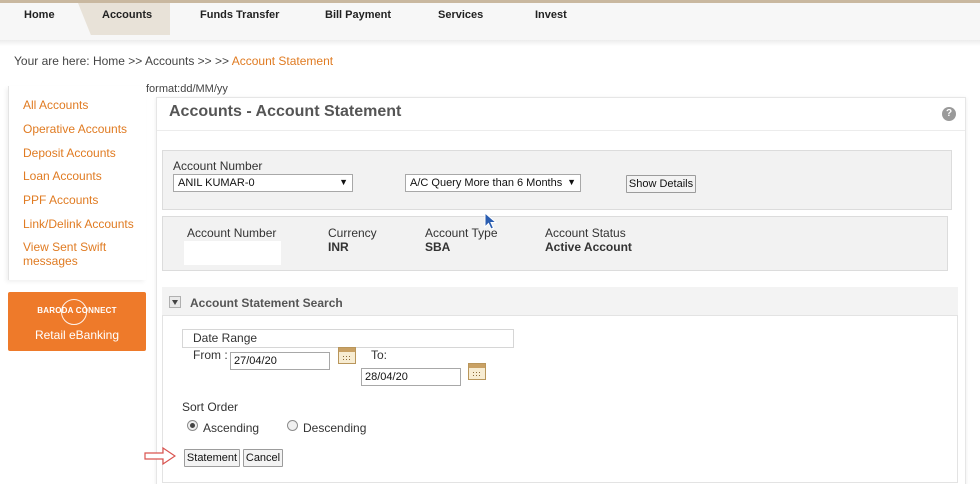 The width and height of the screenshot is (980, 484). Describe the element at coordinates (210, 355) in the screenshot. I see `from-label: From :` at that location.